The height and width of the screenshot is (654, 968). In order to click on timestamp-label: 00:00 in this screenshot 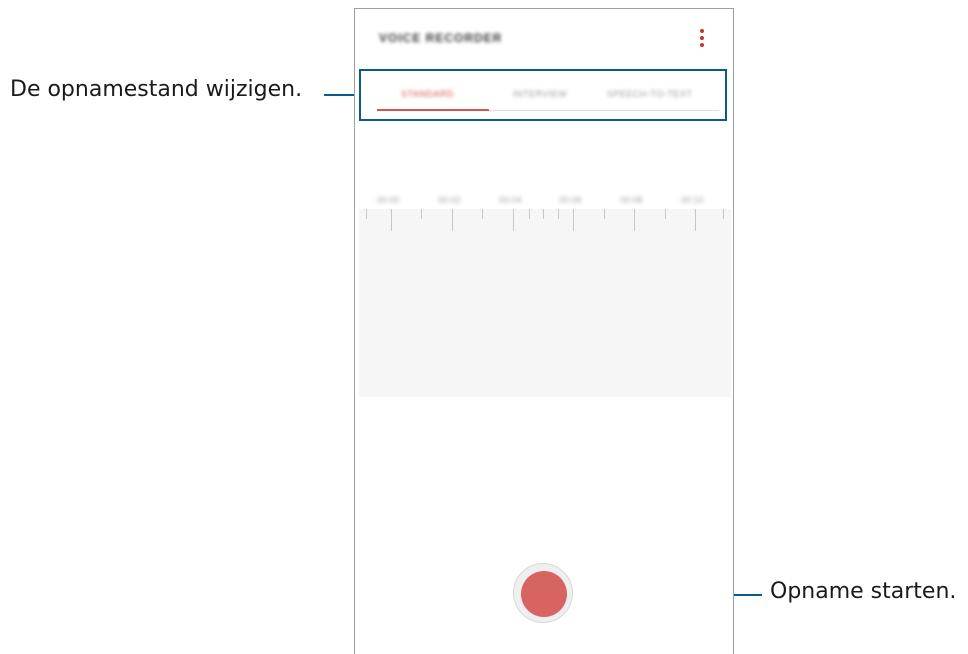, I will do `click(388, 200)`.